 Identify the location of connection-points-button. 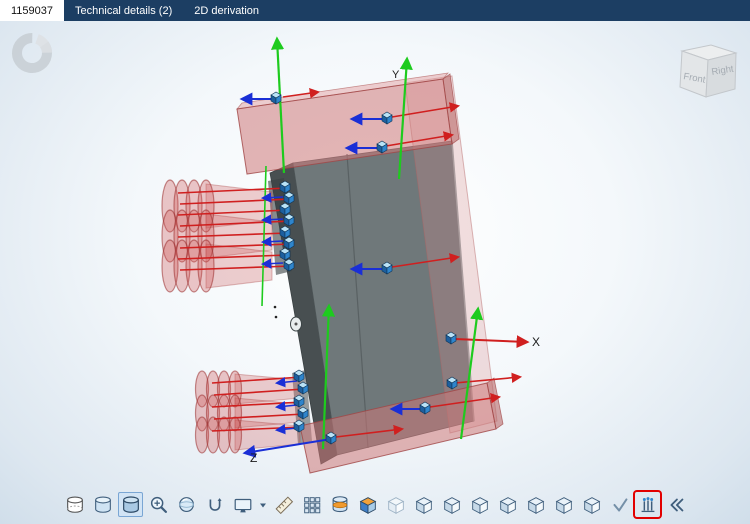
(647, 504).